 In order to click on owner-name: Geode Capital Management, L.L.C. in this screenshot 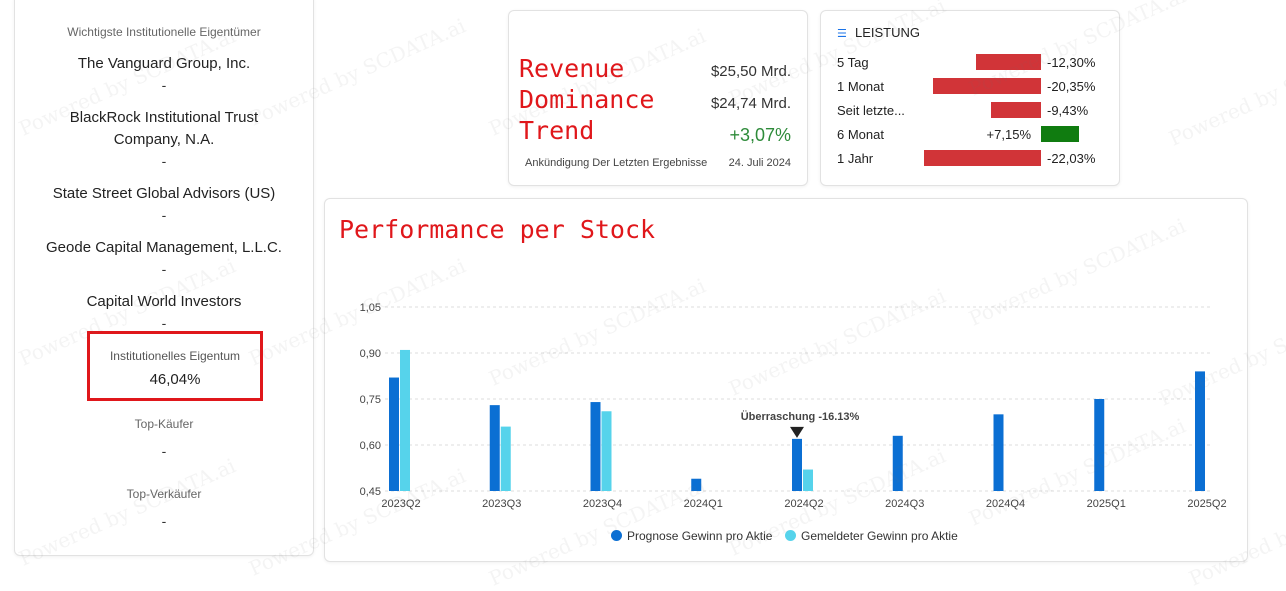, I will do `click(164, 247)`.